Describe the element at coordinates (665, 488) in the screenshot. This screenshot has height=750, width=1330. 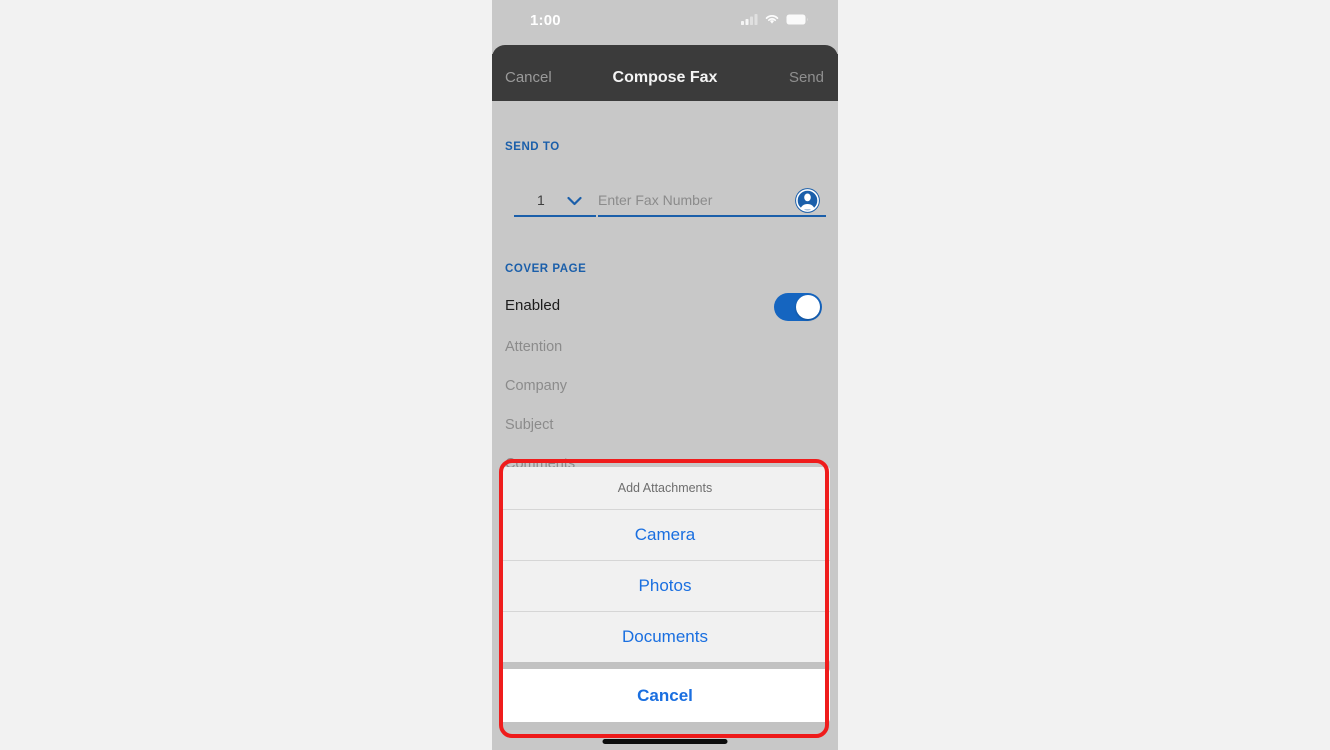
I see `action-sheet-title: Add Attachments` at that location.